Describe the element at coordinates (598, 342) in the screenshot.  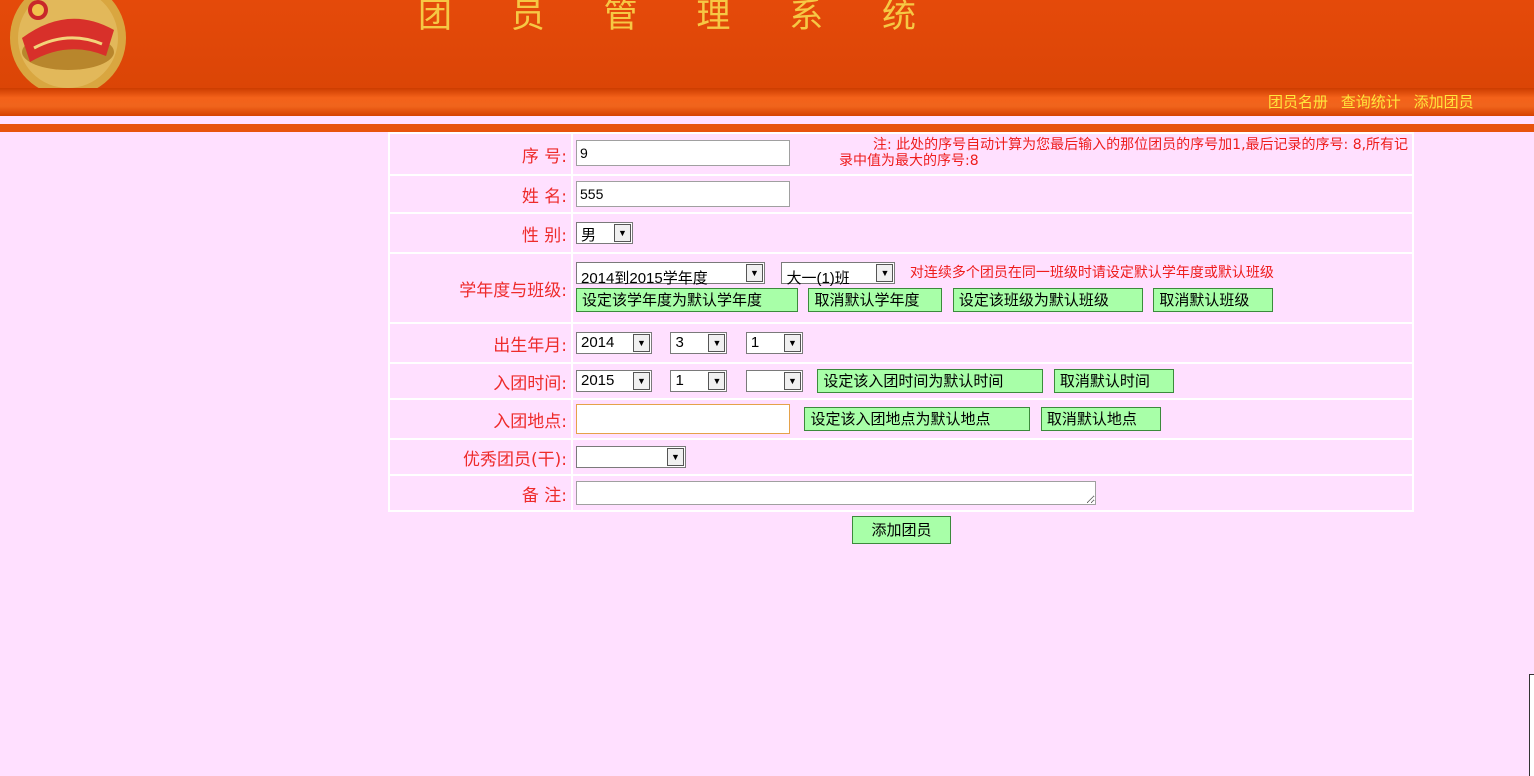
I see `birth-year-value: 2014` at that location.